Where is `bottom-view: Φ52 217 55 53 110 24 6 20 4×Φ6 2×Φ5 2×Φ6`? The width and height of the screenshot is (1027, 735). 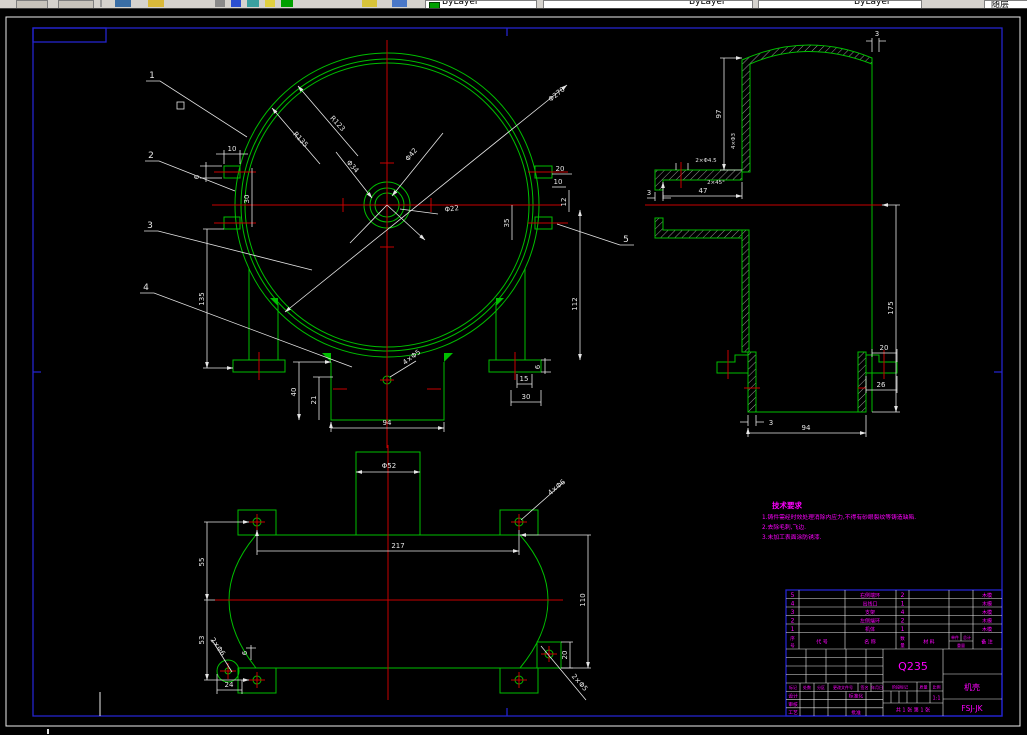
bottom-view: Φ52 217 55 53 110 24 6 20 4×Φ6 2×Φ5 2×Φ6 is located at coordinates (394, 573).